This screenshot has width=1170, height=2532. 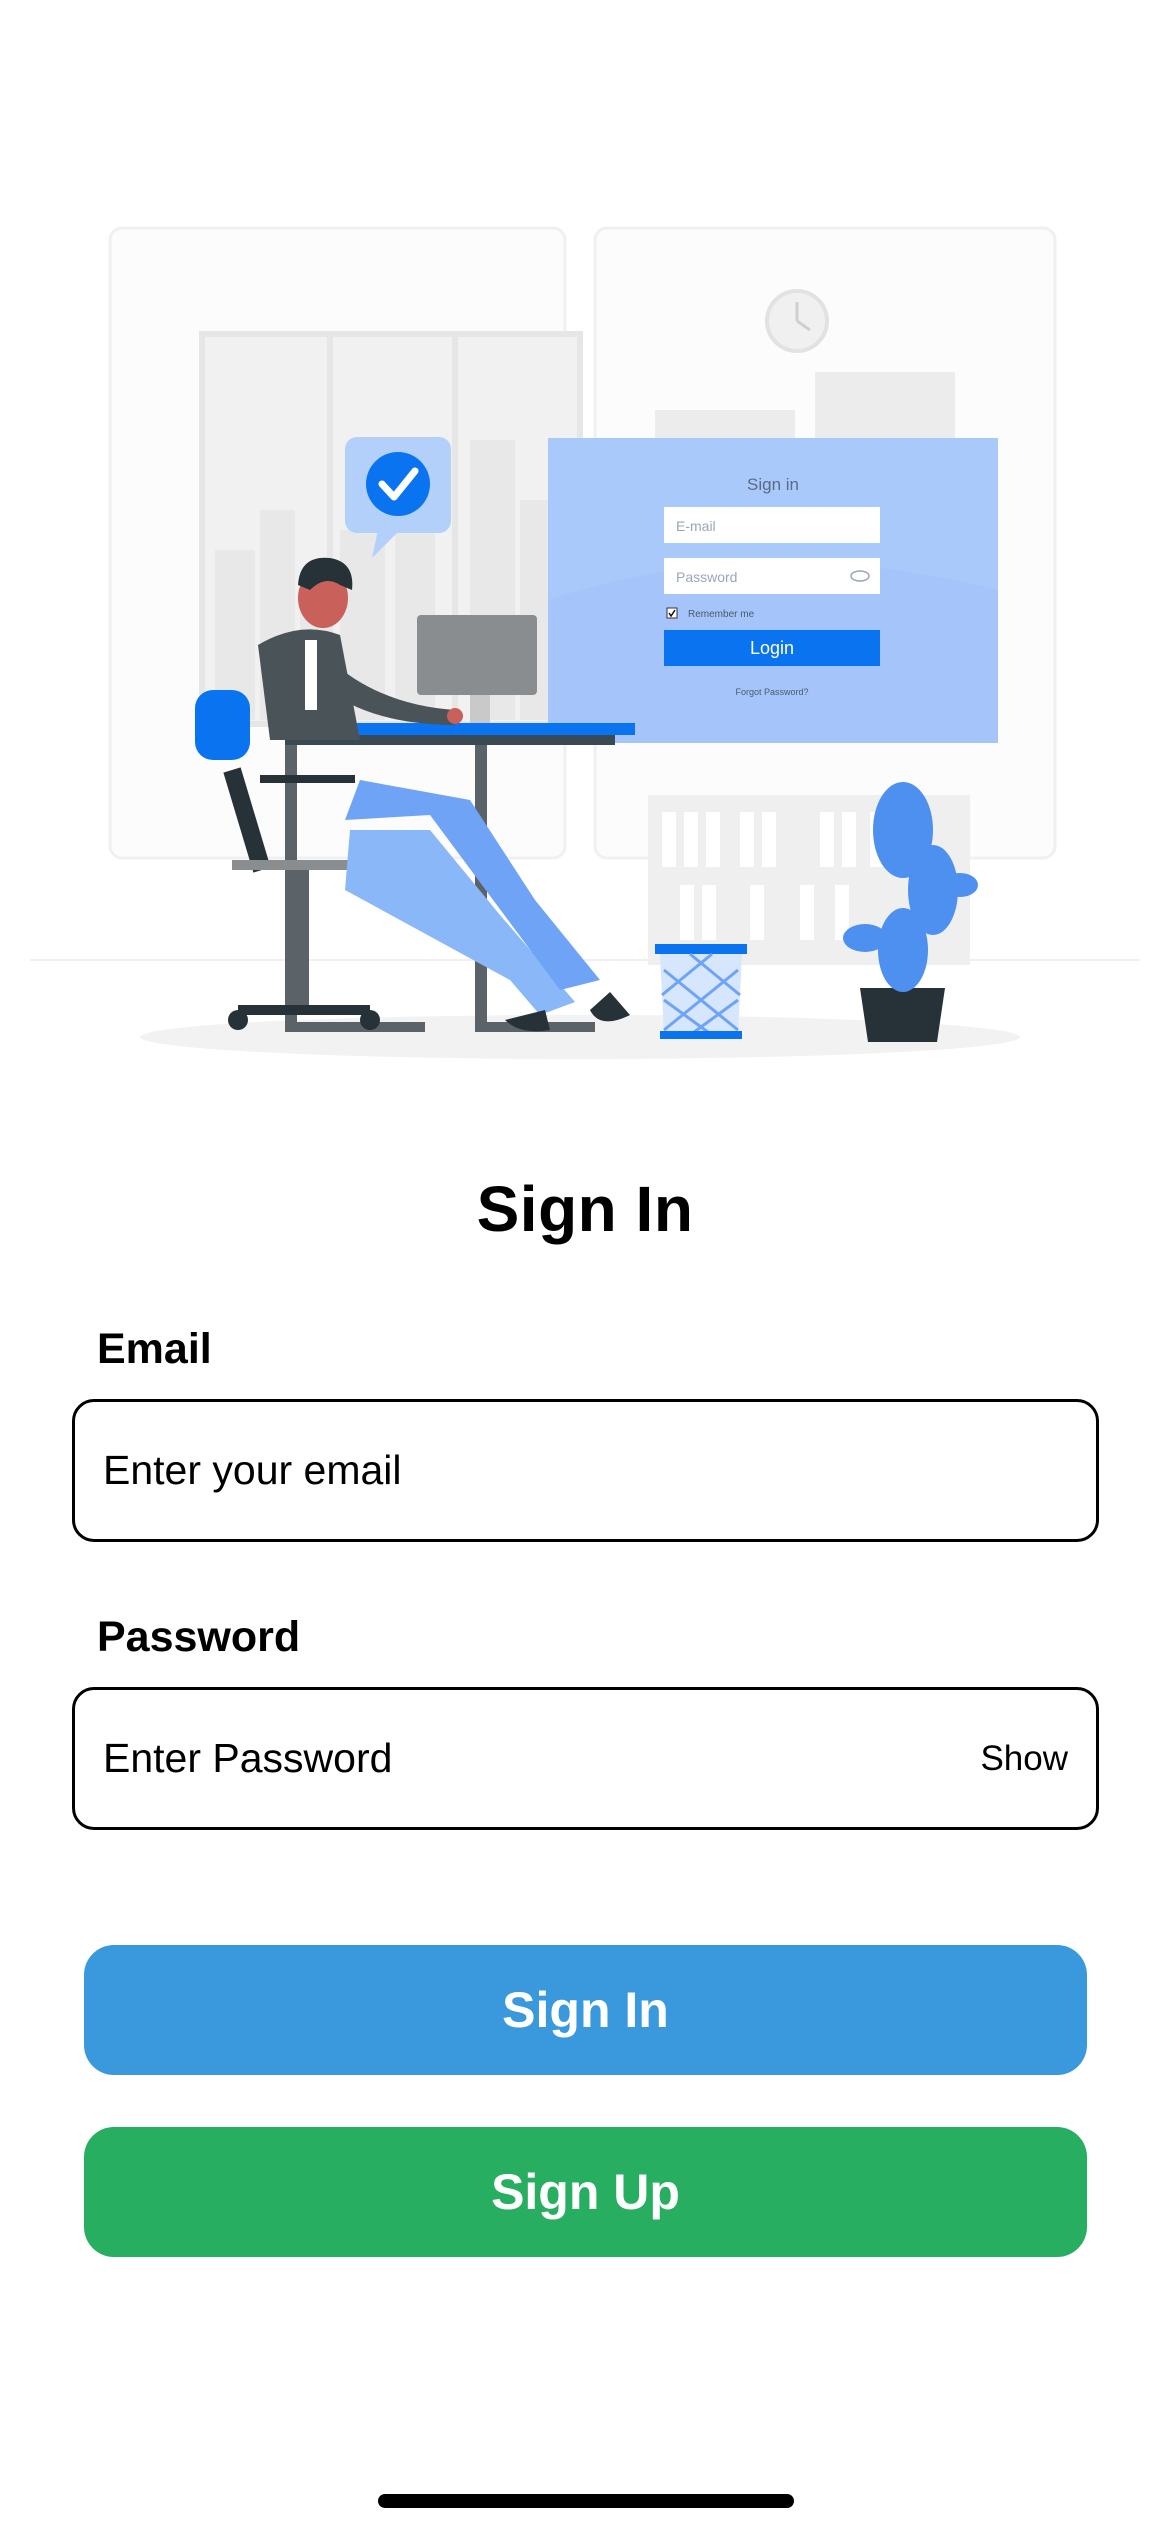 What do you see at coordinates (771, 692) in the screenshot?
I see `mock-forgot: Forgot Password?` at bounding box center [771, 692].